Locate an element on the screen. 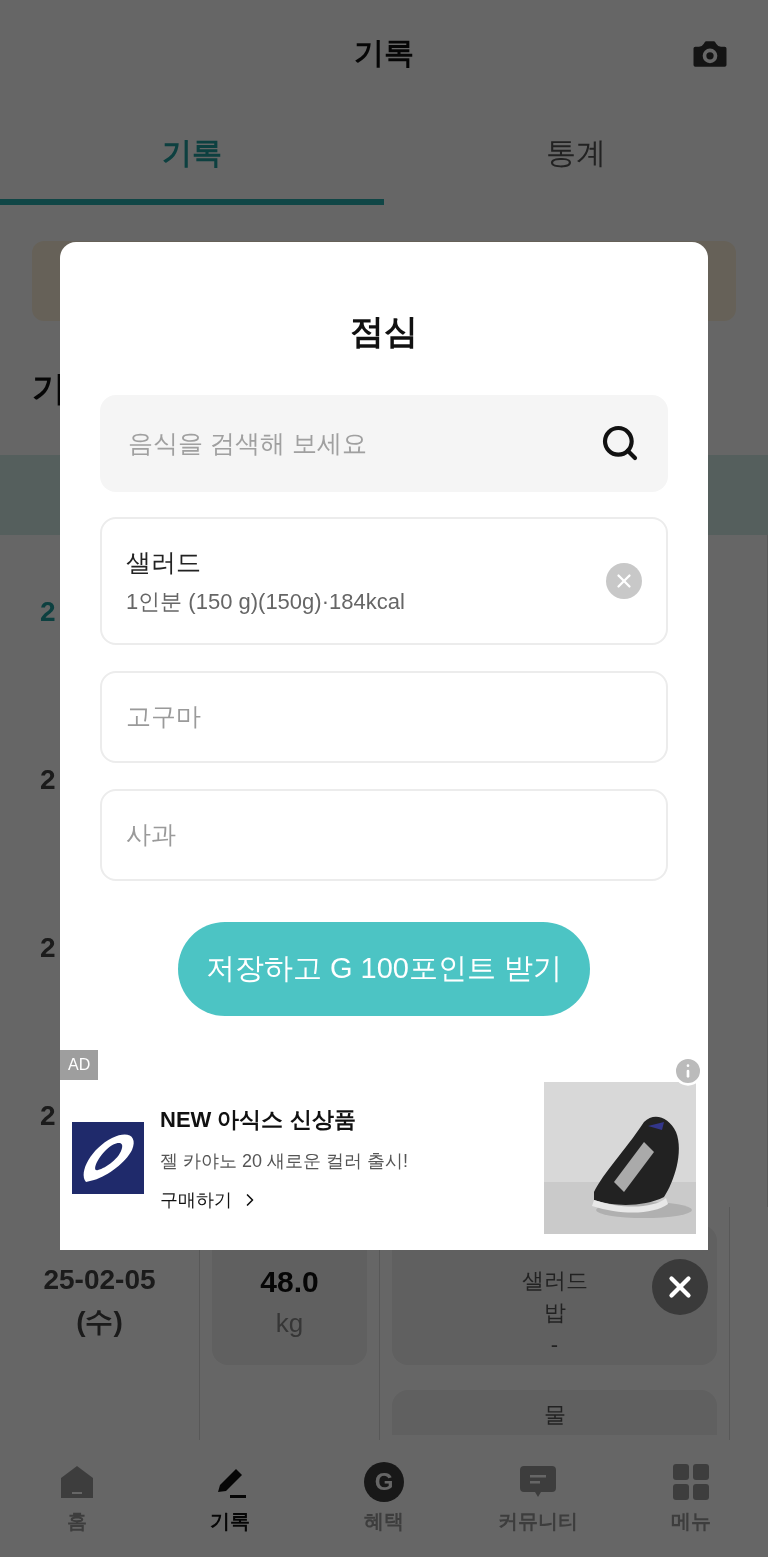  meal-item: 샐러드 is located at coordinates (554, 1281).